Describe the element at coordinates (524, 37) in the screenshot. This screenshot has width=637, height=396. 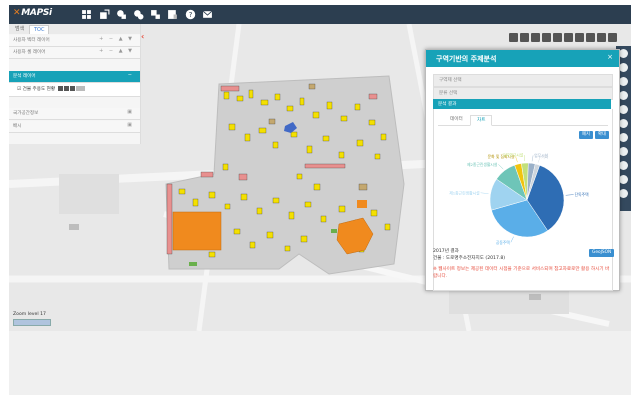
I see `zoom-in-icon` at that location.